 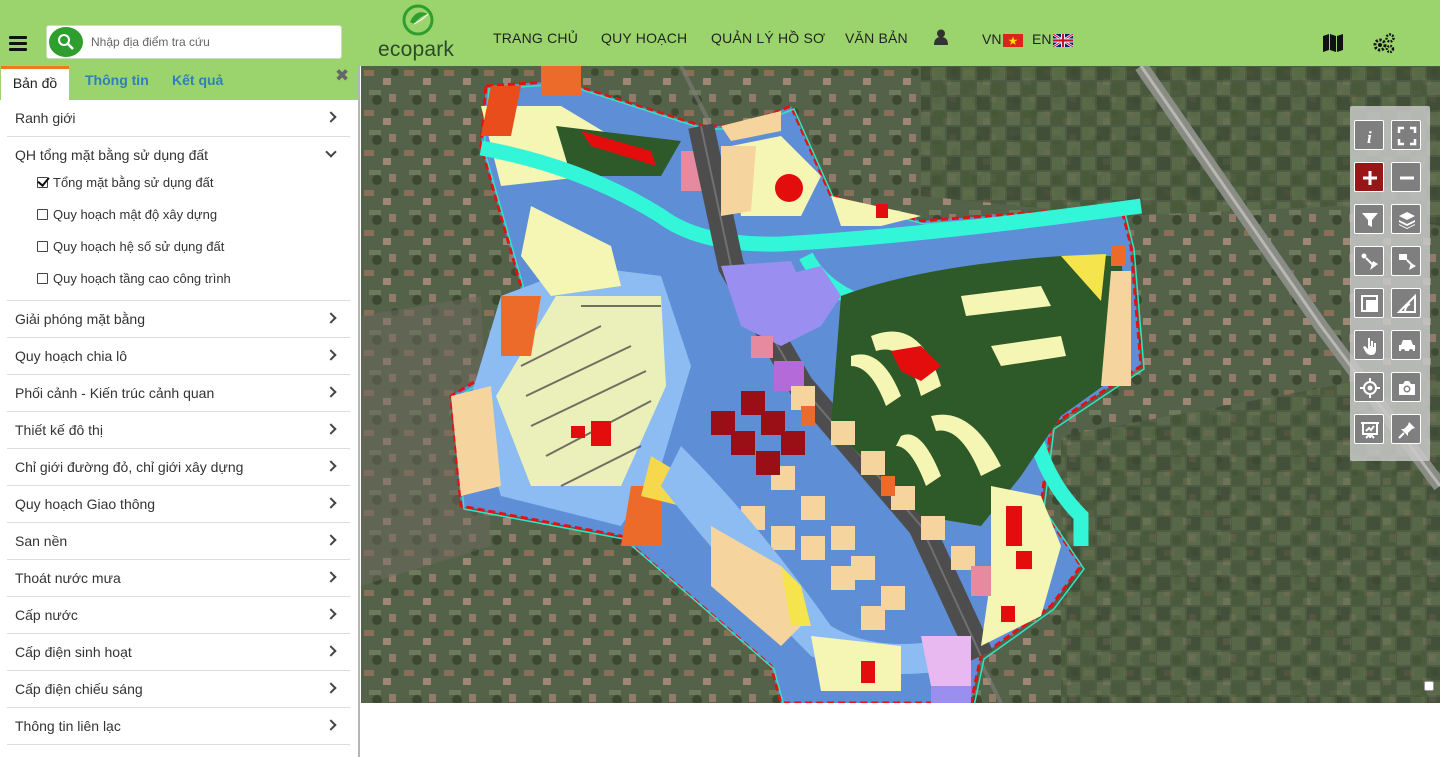 What do you see at coordinates (178, 541) in the screenshot?
I see `menu-grading: San nền` at bounding box center [178, 541].